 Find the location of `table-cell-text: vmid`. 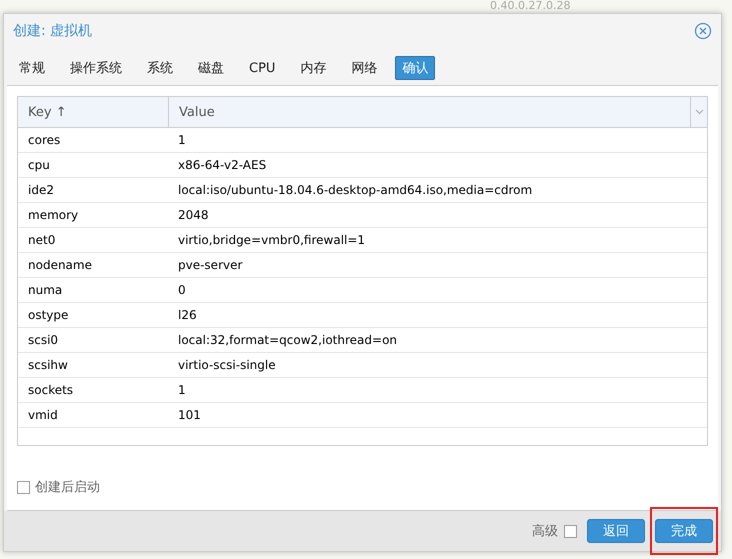

table-cell-text: vmid is located at coordinates (43, 415).